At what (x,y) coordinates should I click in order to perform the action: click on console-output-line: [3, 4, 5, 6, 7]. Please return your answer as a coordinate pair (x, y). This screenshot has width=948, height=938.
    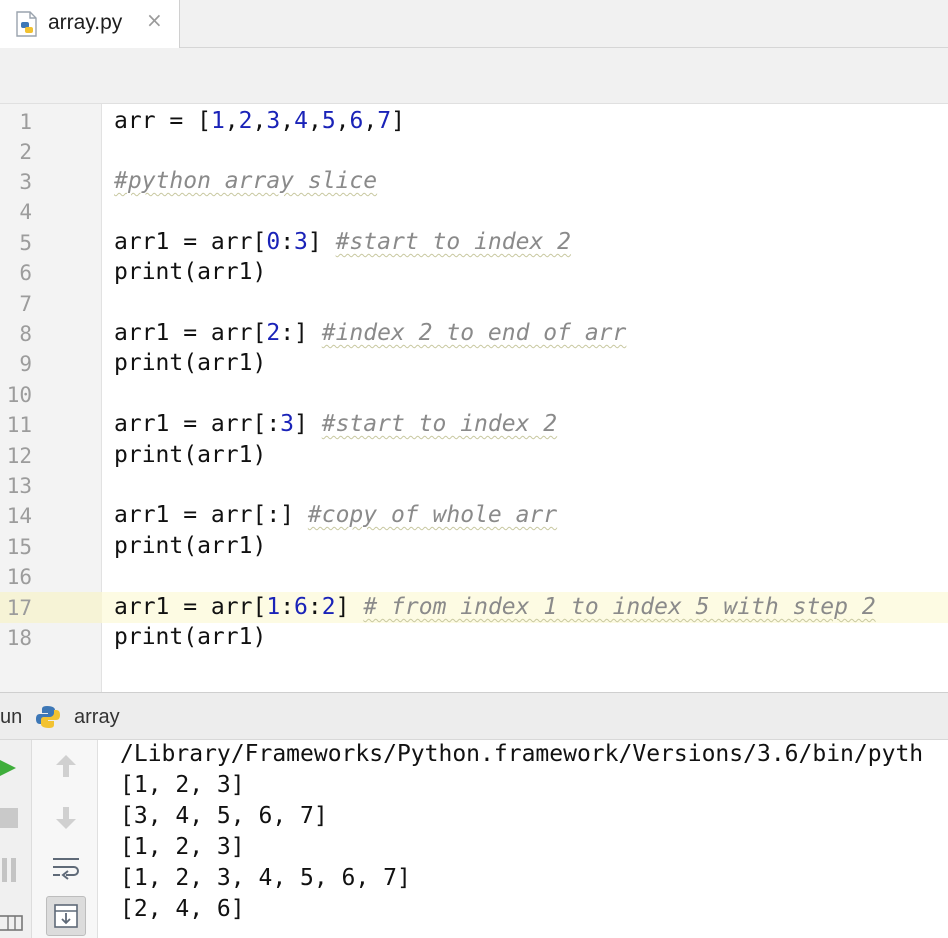
    Looking at the image, I should click on (224, 816).